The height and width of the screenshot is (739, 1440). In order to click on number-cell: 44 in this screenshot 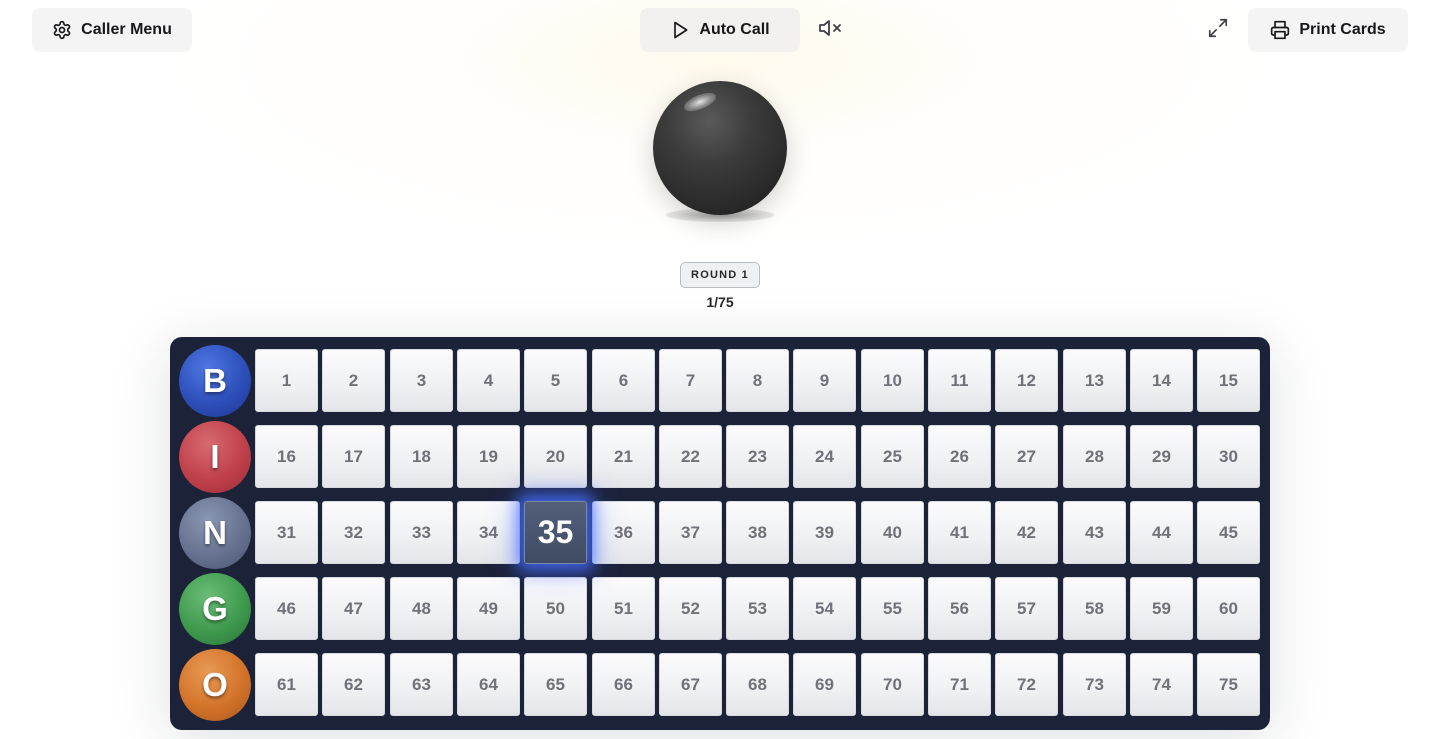, I will do `click(1161, 532)`.